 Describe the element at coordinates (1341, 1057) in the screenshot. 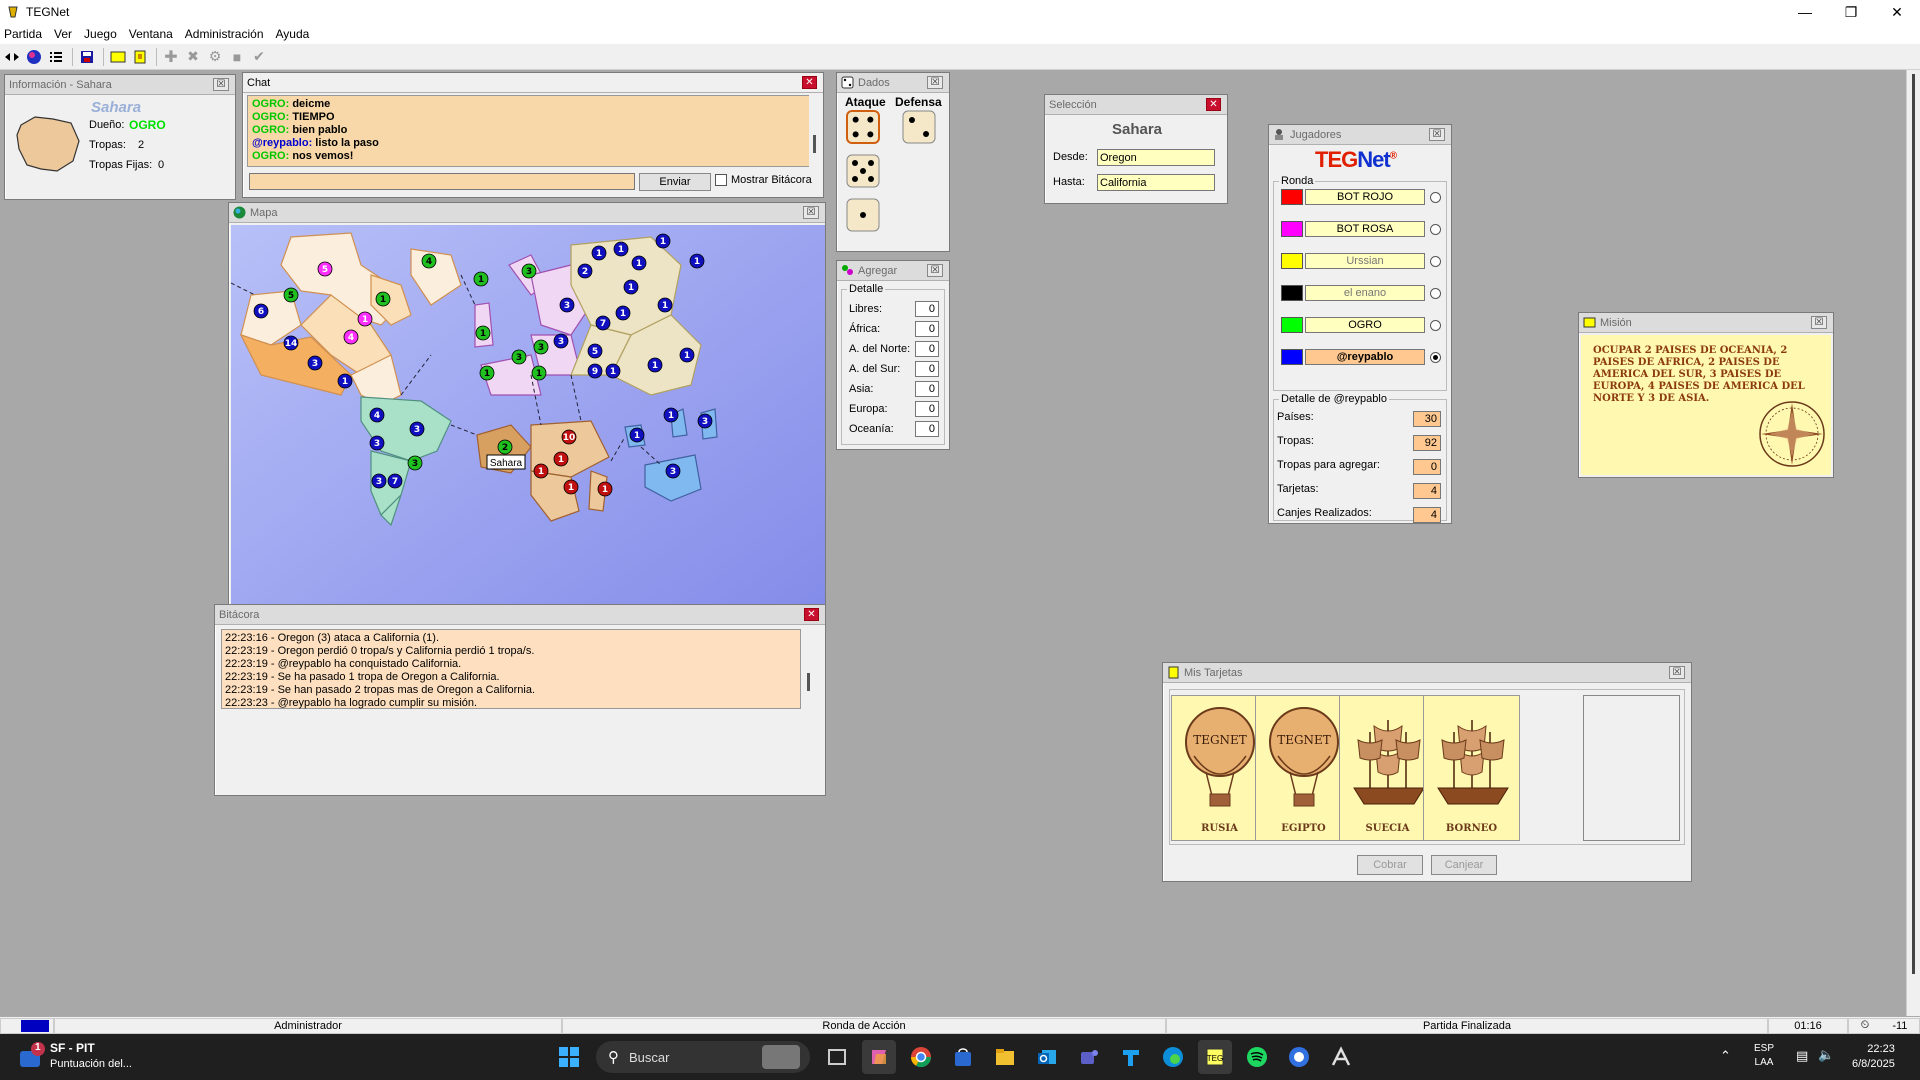

I see `a-app-icon` at that location.